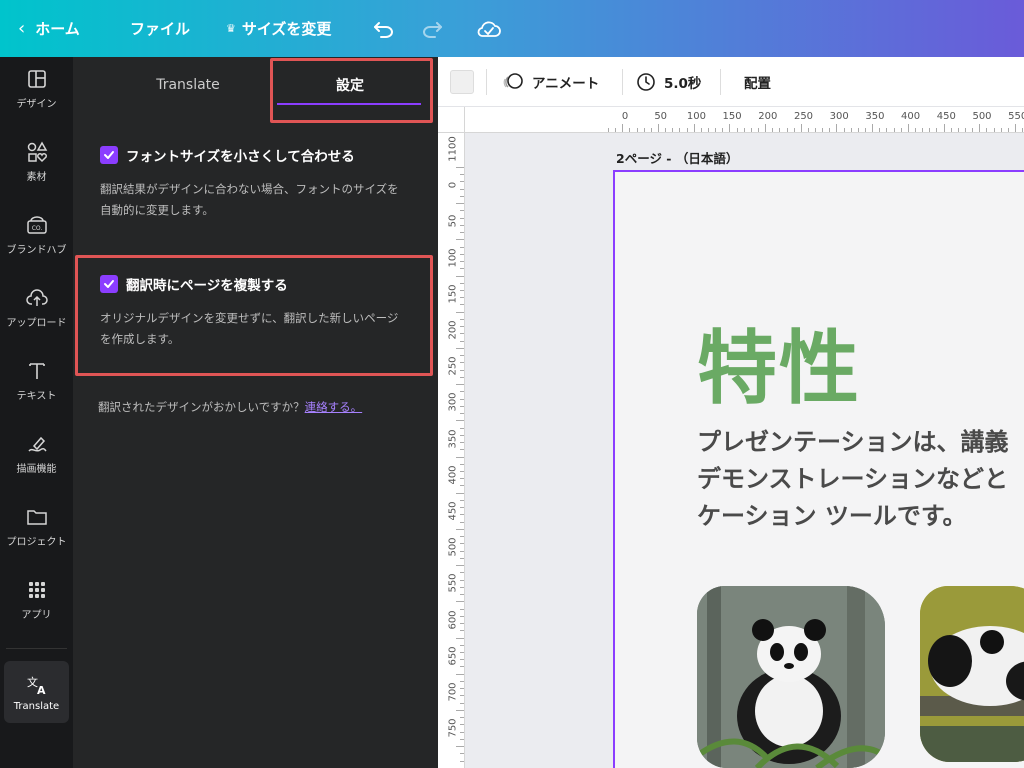 Image resolution: width=1024 pixels, height=768 pixels. What do you see at coordinates (36, 692) in the screenshot?
I see `rail-item-translate: 文A Translate` at bounding box center [36, 692].